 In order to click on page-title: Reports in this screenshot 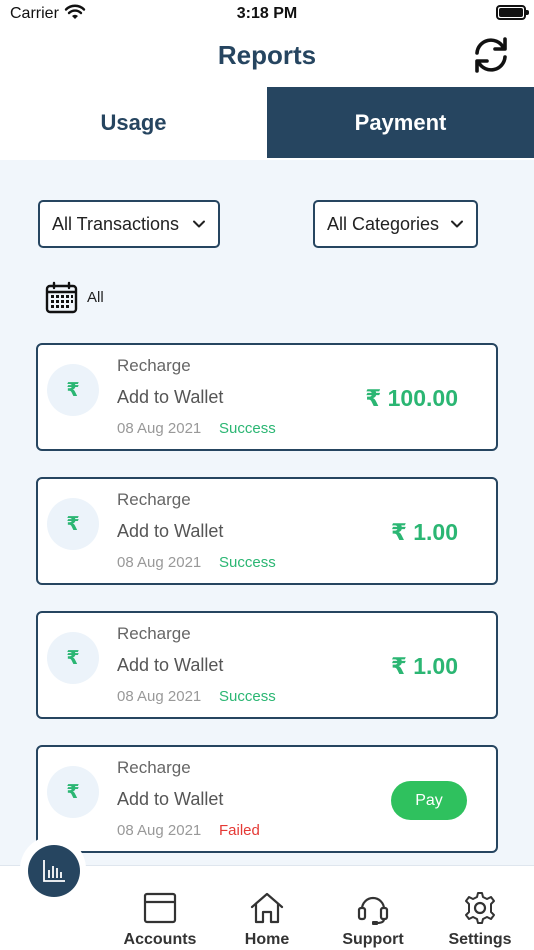, I will do `click(267, 55)`.